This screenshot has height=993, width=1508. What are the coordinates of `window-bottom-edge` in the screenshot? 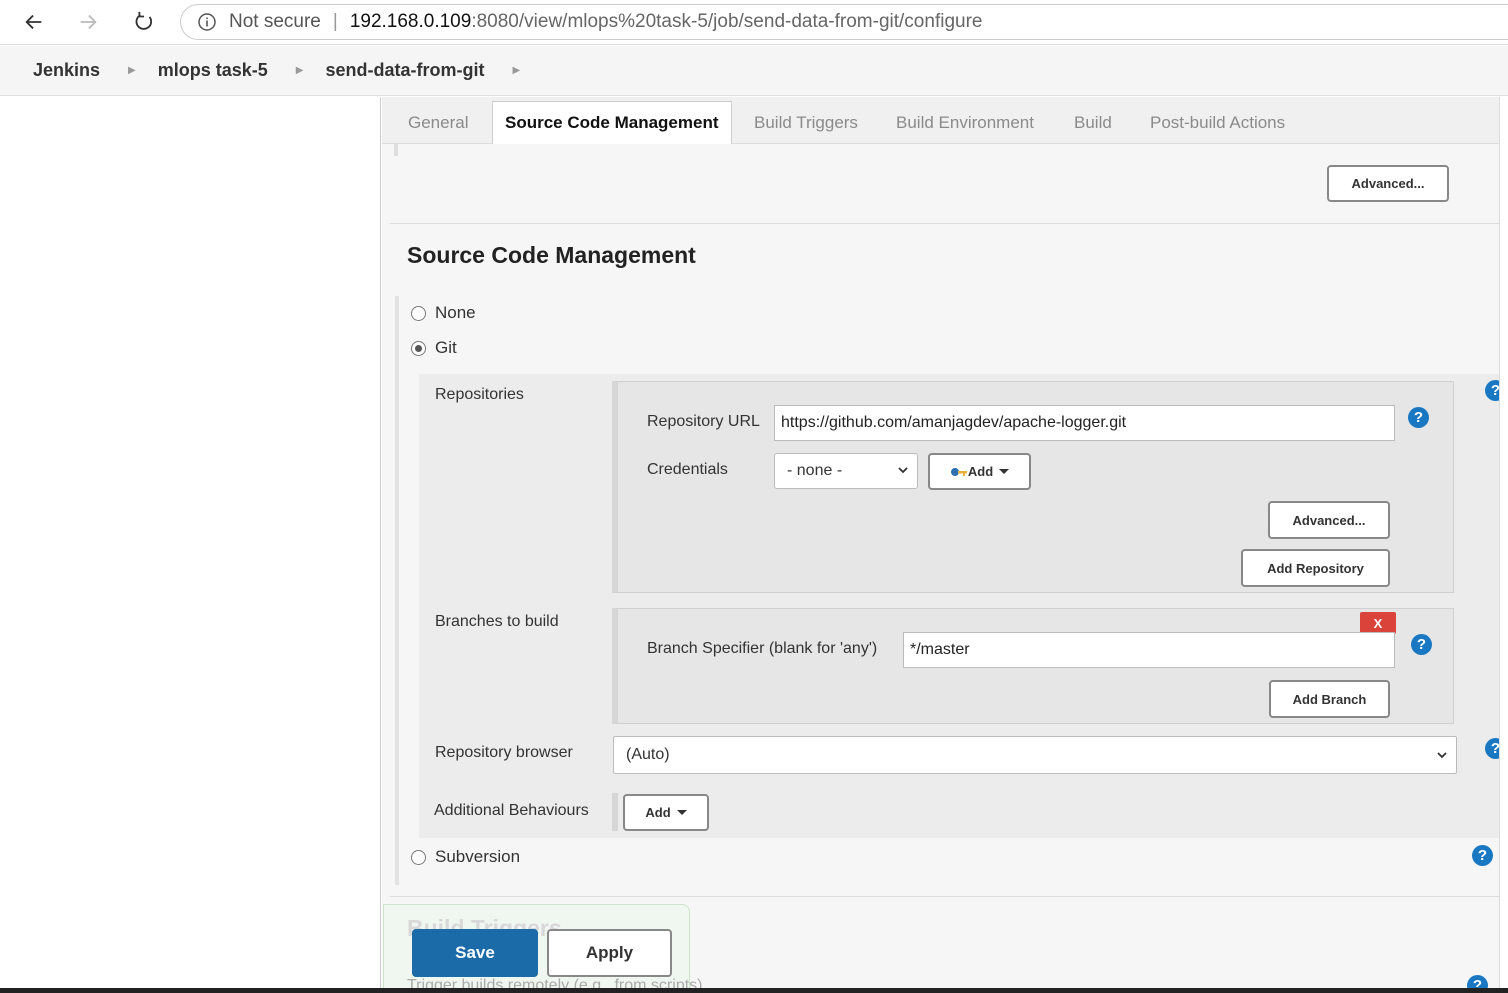 It's located at (754, 990).